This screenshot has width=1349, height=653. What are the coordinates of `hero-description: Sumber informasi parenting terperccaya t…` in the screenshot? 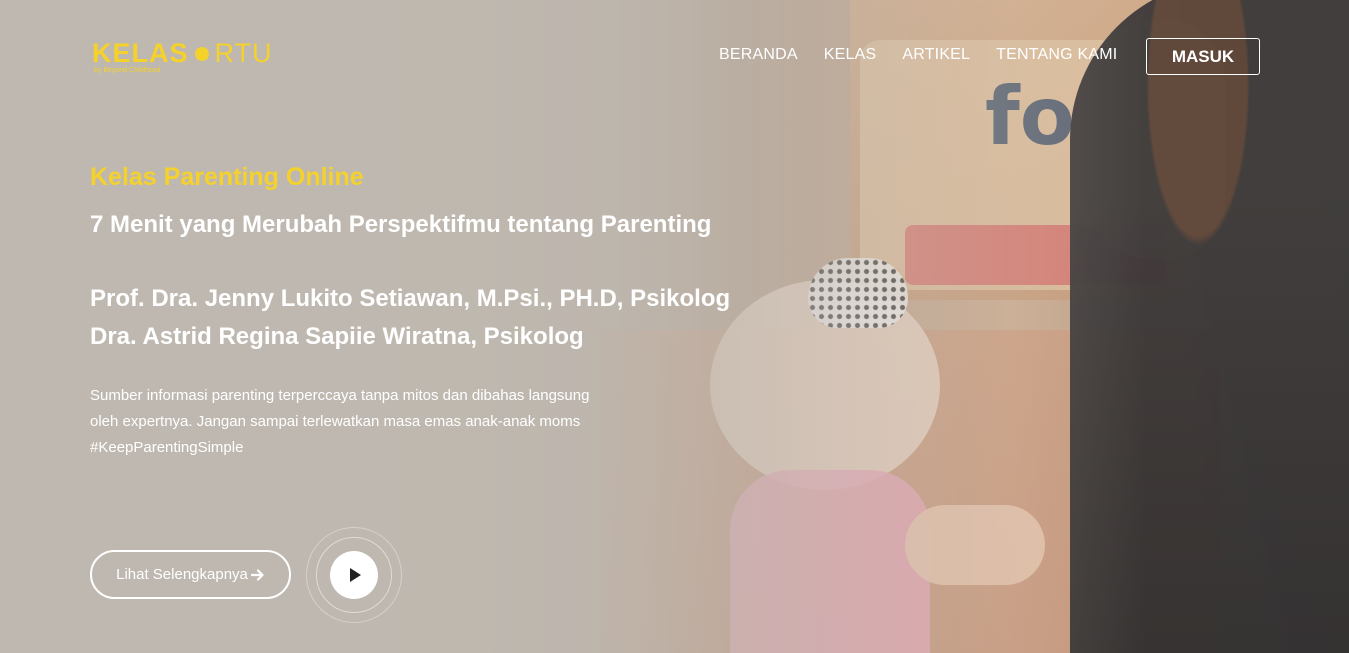 It's located at (370, 422).